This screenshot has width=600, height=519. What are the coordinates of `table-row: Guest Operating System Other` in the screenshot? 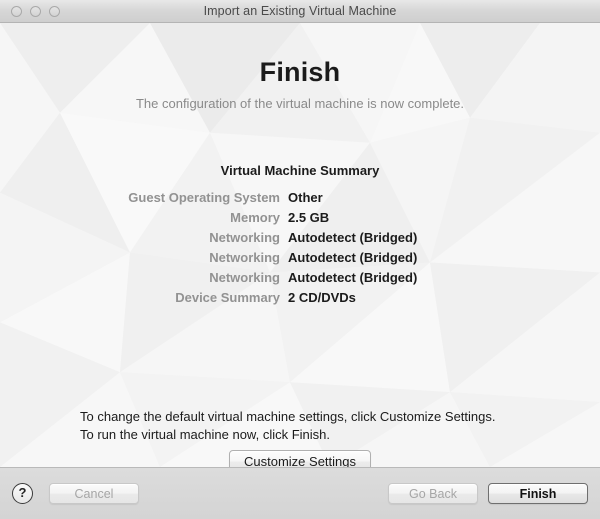 It's located at (300, 198).